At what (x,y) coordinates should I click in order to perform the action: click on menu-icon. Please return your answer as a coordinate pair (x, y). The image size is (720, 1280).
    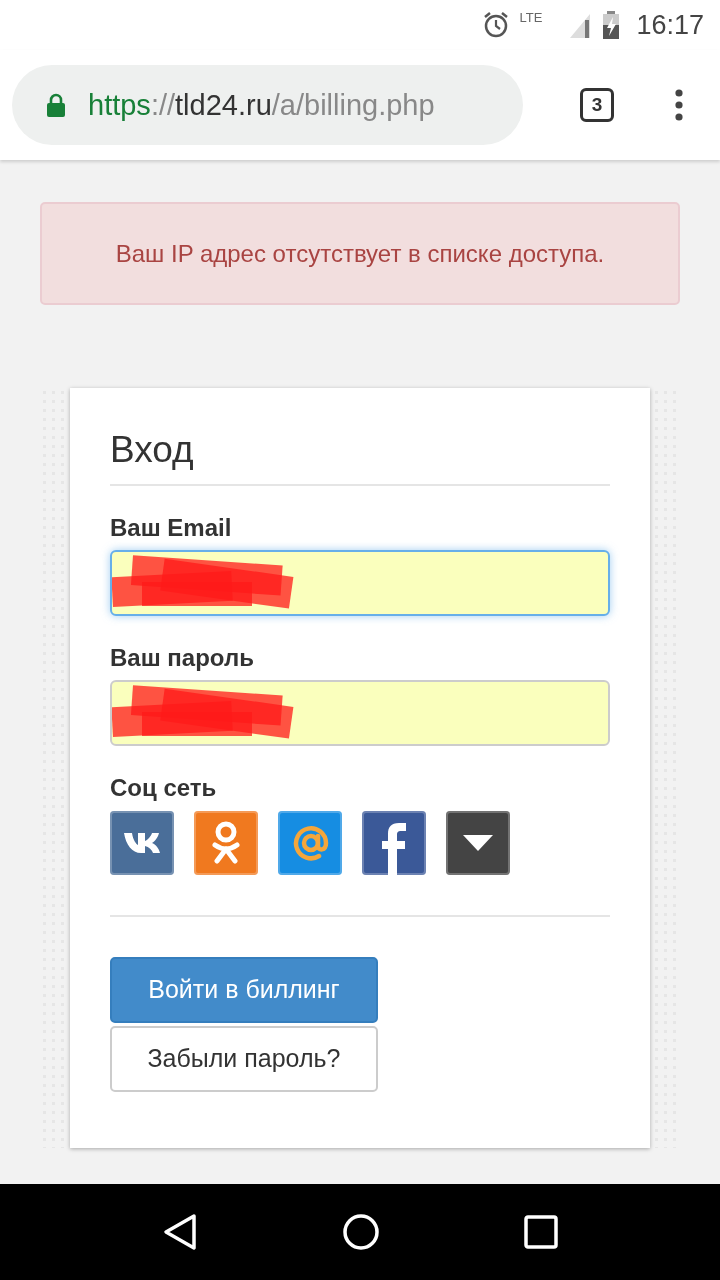
    Looking at the image, I should click on (679, 105).